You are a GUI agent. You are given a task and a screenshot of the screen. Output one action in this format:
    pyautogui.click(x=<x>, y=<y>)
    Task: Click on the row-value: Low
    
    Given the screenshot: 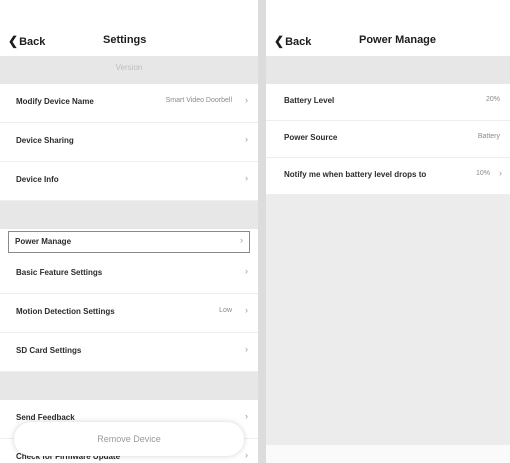 What is the action you would take?
    pyautogui.click(x=225, y=310)
    